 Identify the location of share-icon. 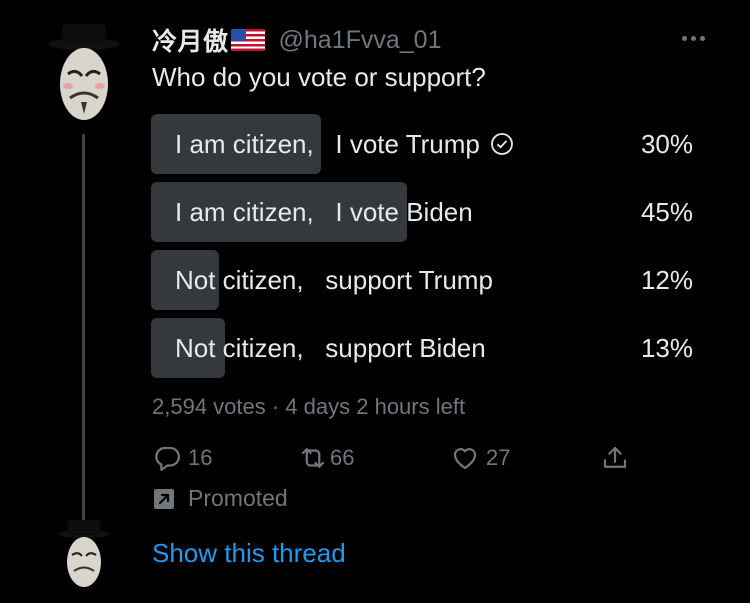
(615, 457).